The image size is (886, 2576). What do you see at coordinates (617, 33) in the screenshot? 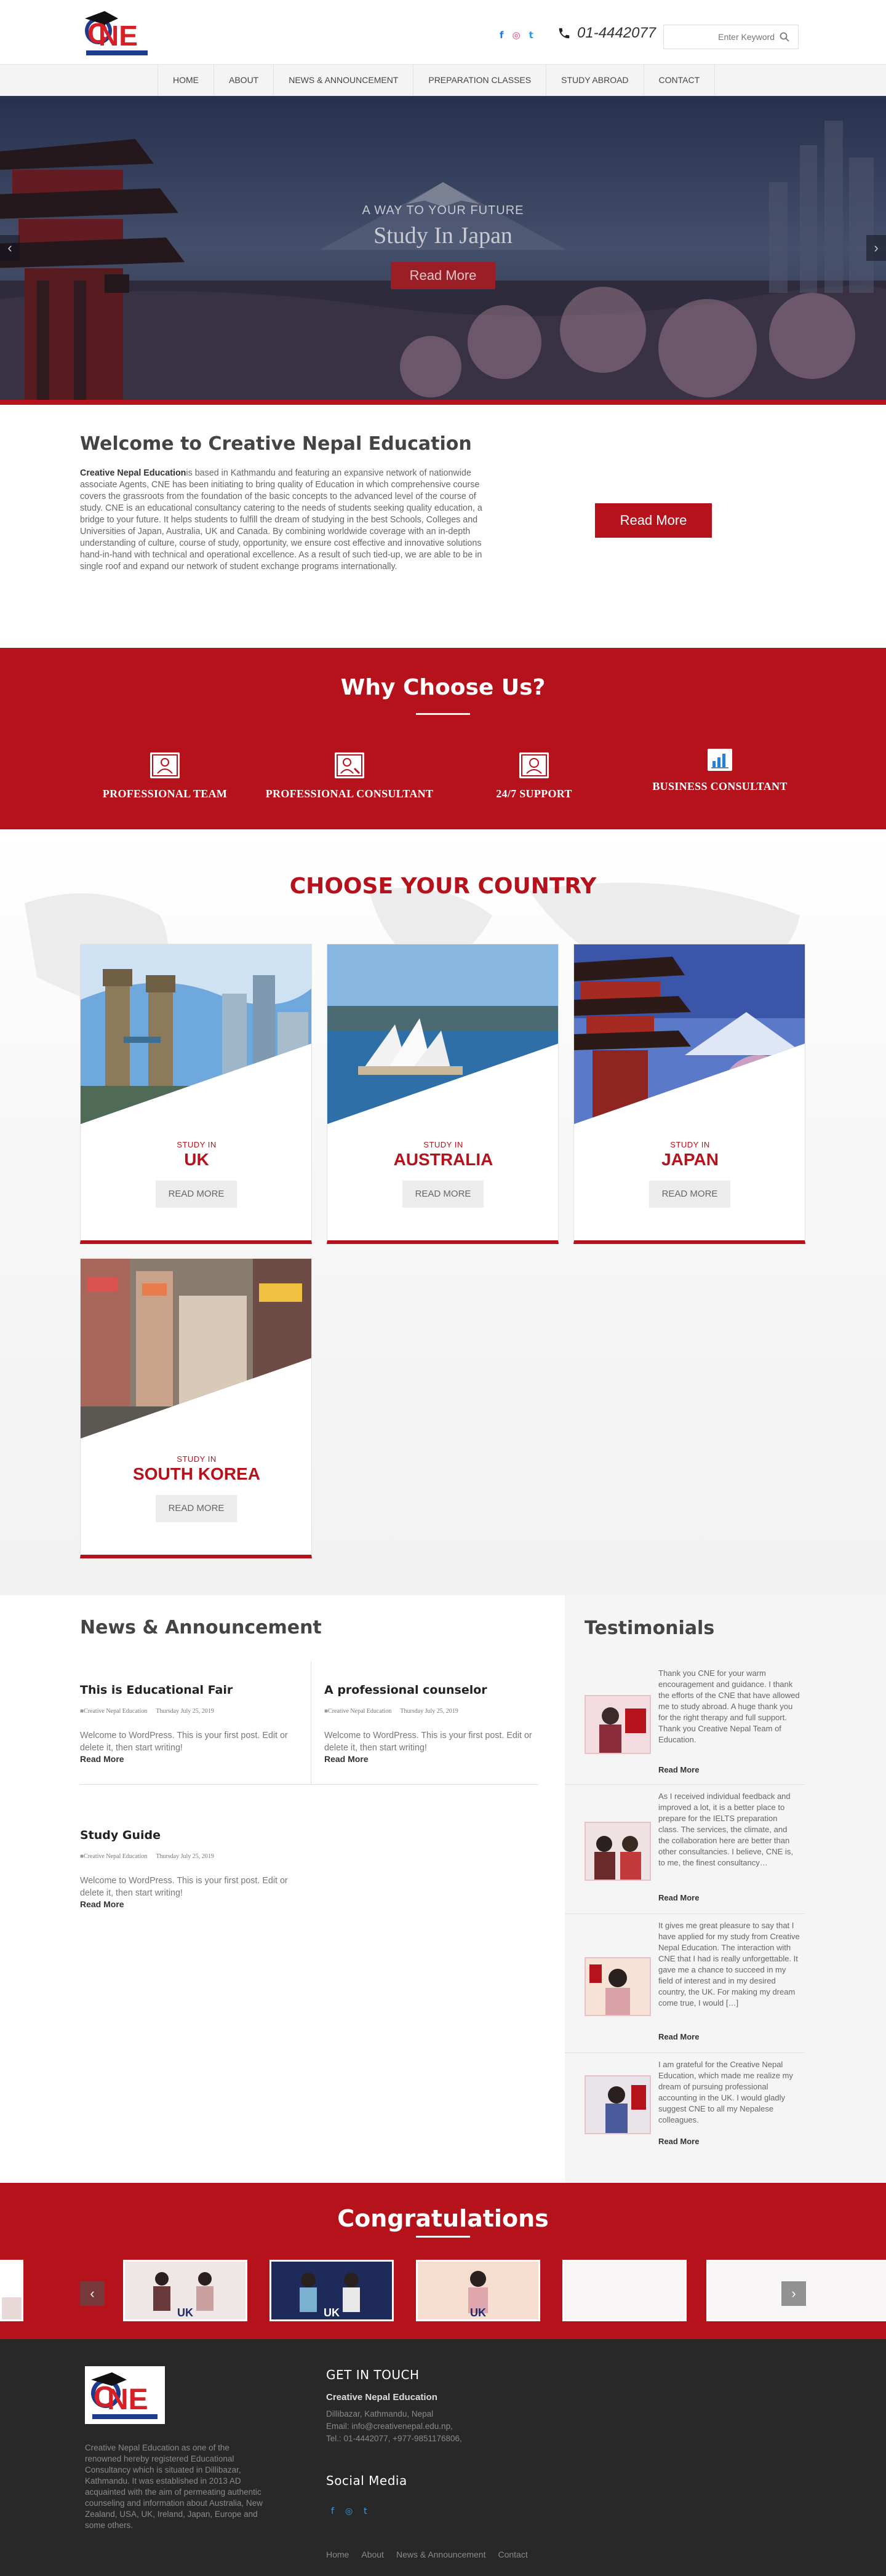
I see `phone-number: 01-4442077` at bounding box center [617, 33].